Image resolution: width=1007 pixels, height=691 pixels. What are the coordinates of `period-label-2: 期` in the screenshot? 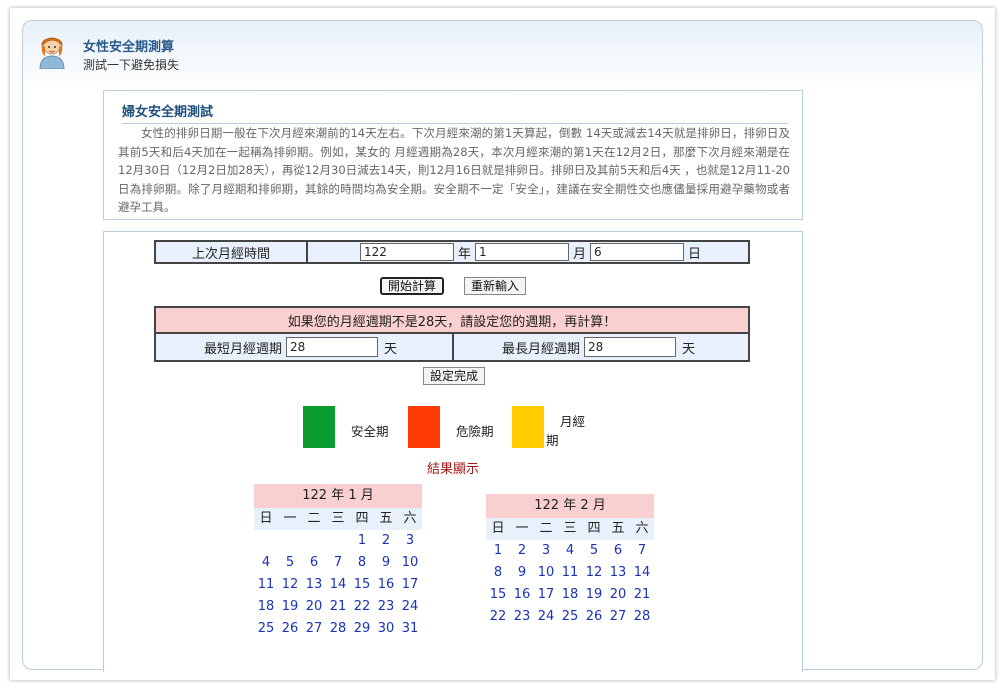 It's located at (552, 440).